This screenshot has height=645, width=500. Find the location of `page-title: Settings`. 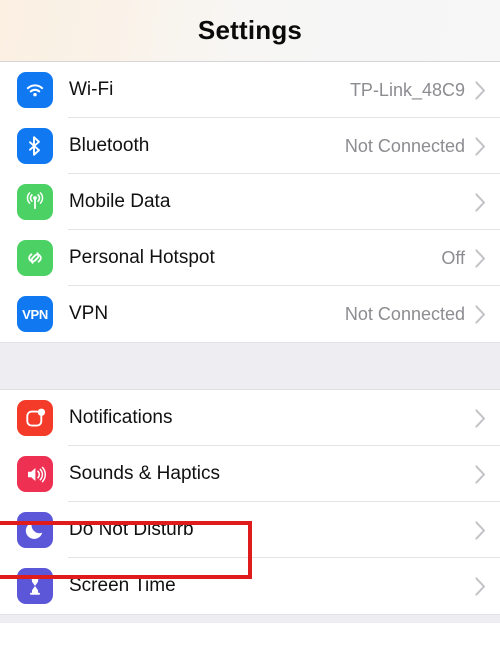

page-title: Settings is located at coordinates (250, 30).